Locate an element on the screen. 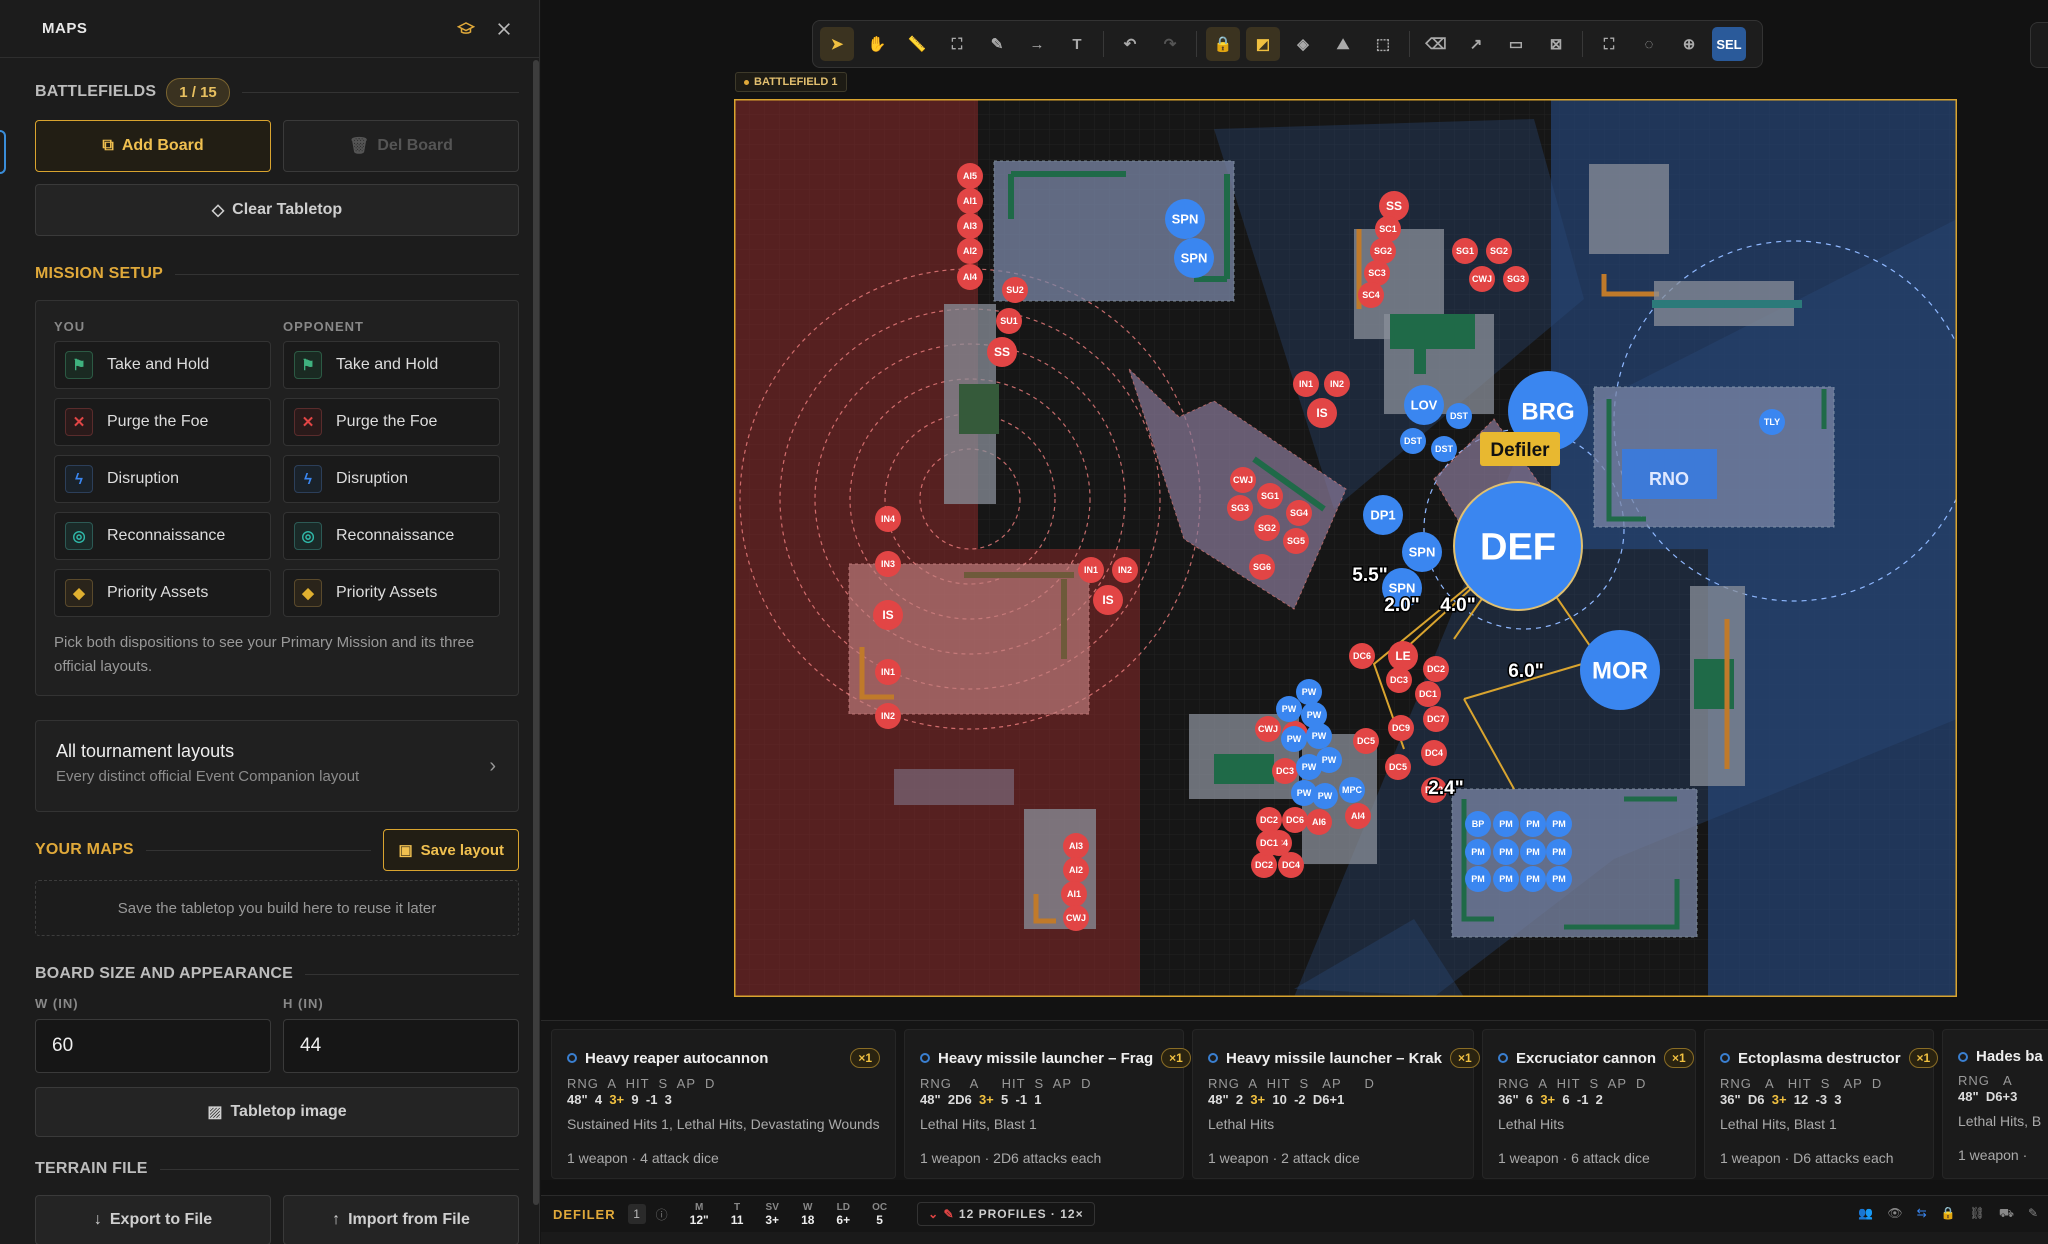 This screenshot has width=2048, height=1244. blue-unit-token: MPC is located at coordinates (1352, 790).